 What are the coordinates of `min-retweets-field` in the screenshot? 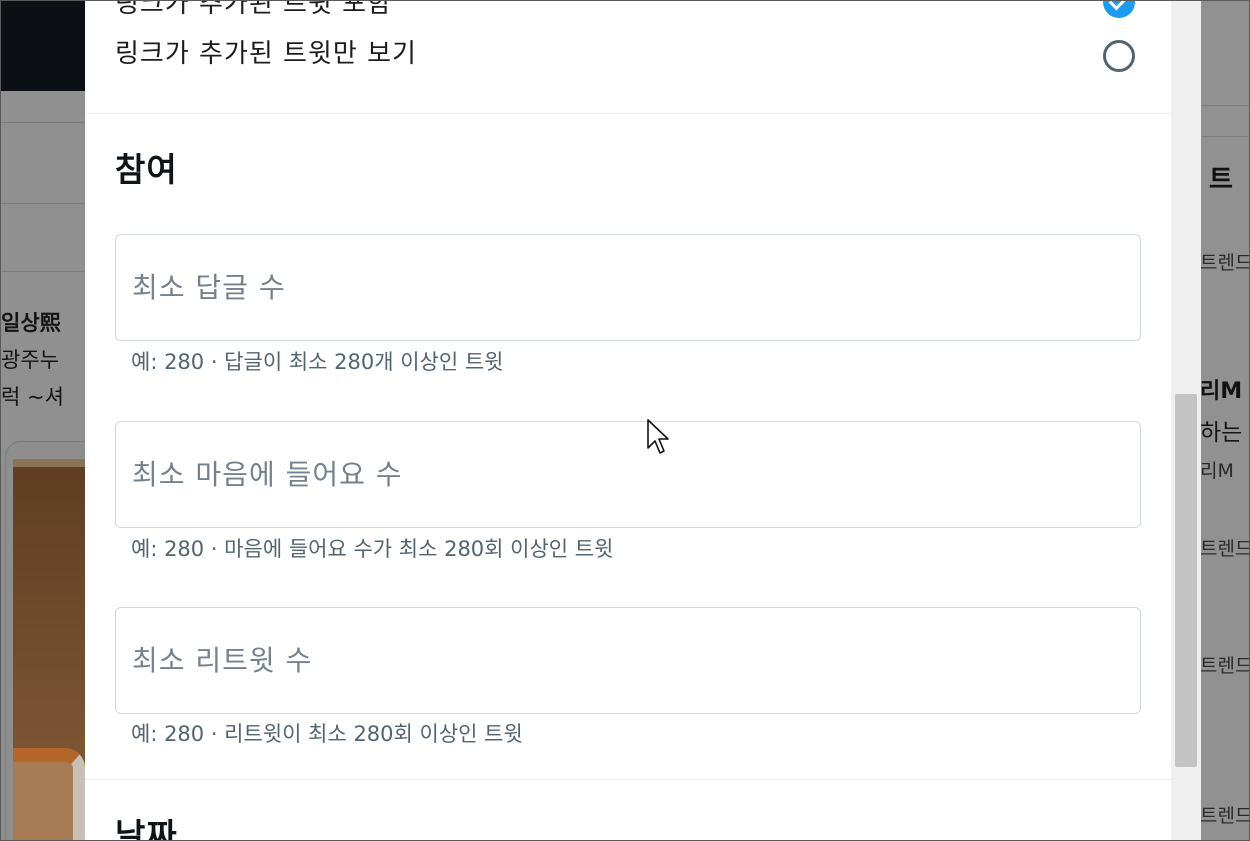 It's located at (628, 660).